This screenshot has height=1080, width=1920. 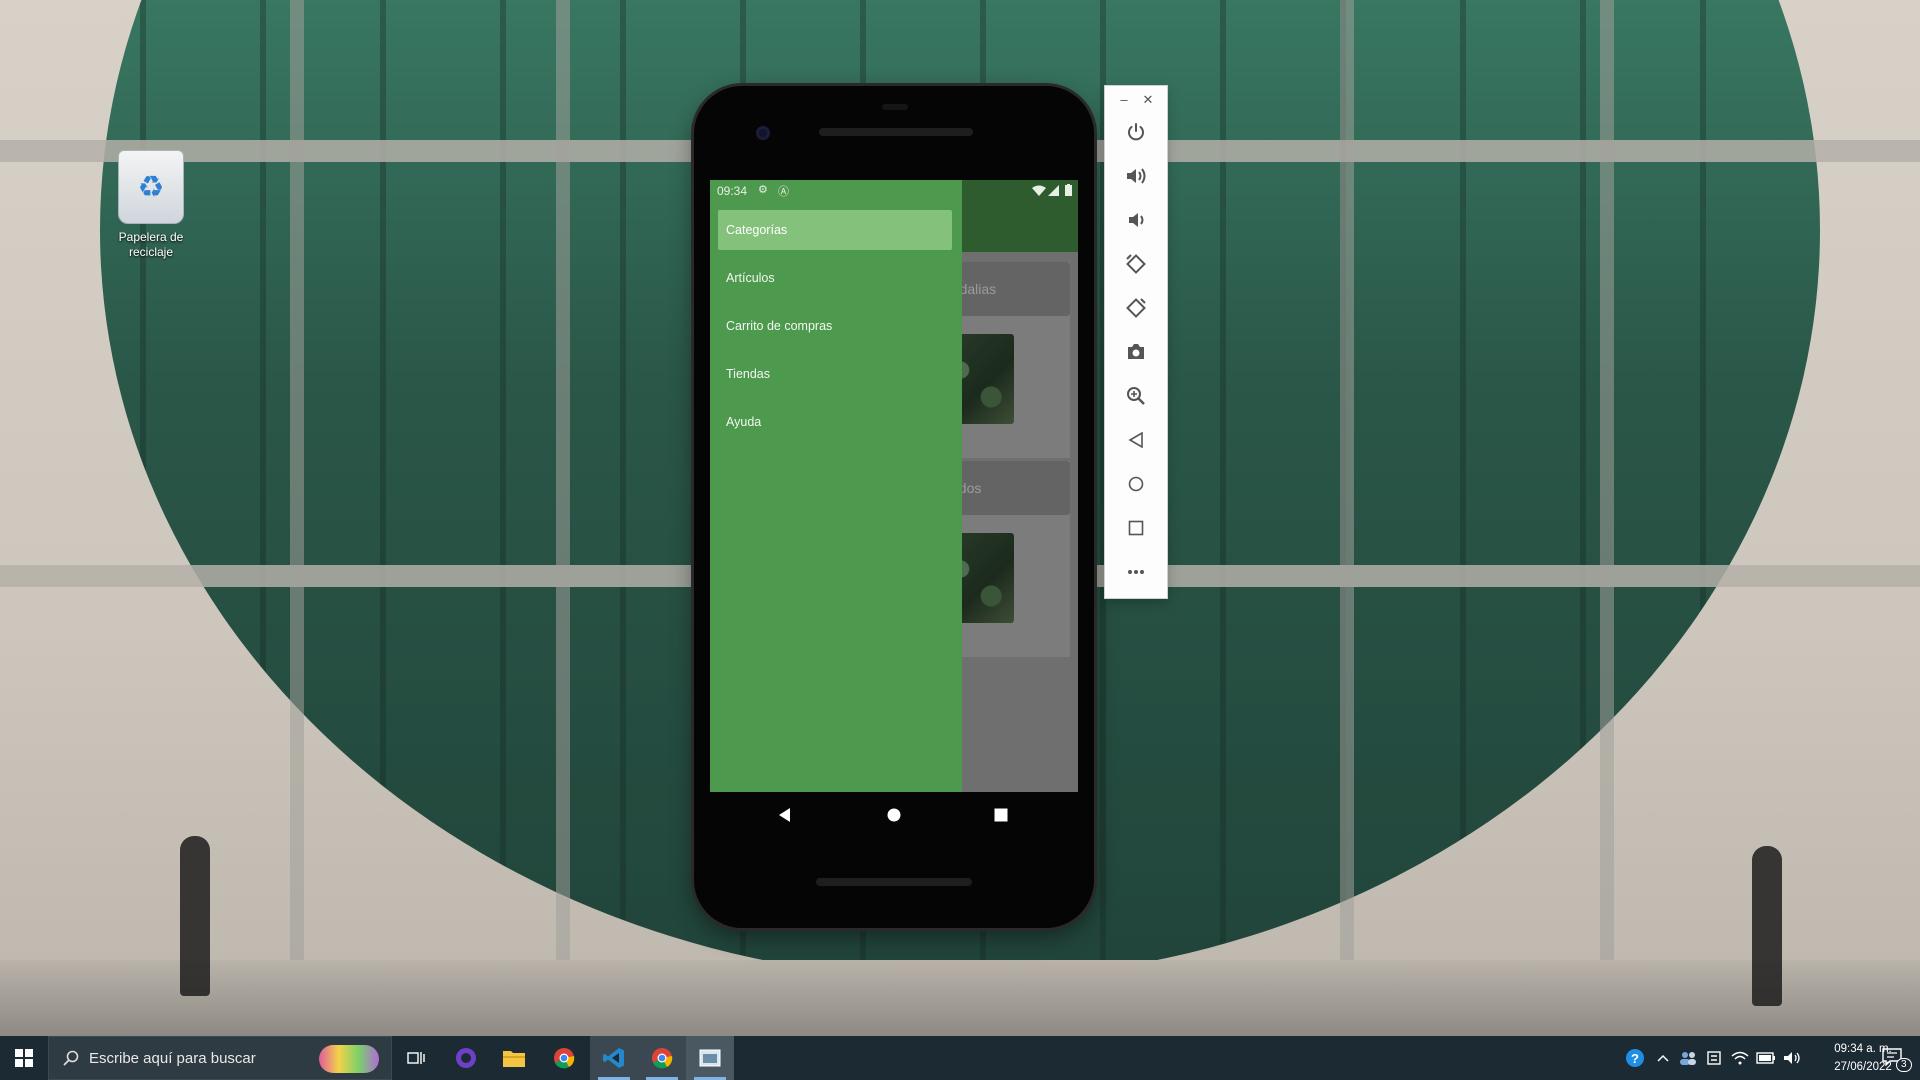 What do you see at coordinates (564, 1058) in the screenshot?
I see `chrome-icon` at bounding box center [564, 1058].